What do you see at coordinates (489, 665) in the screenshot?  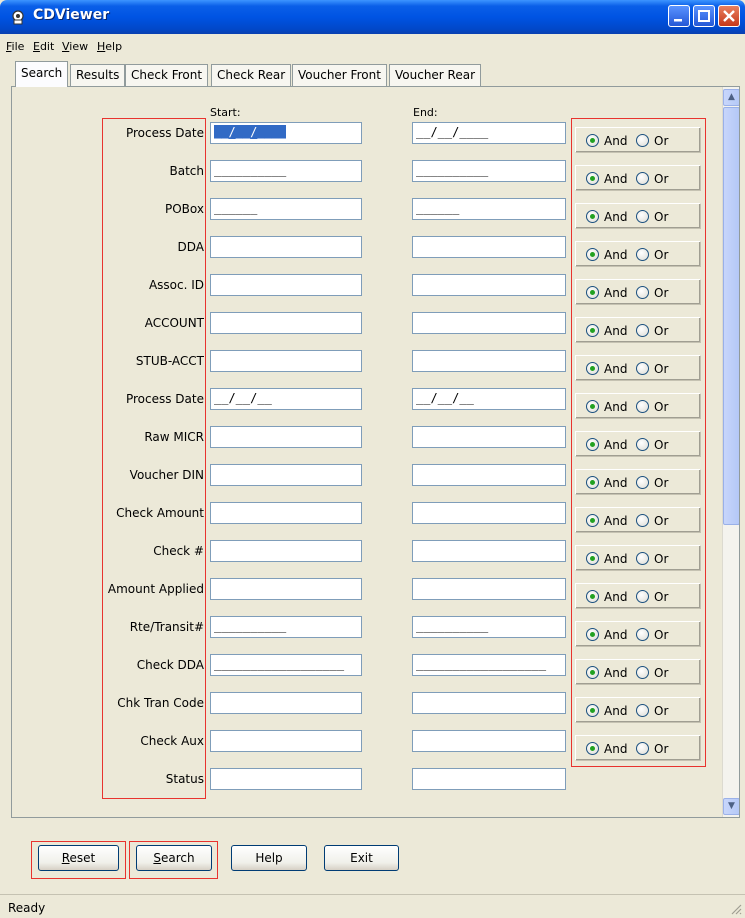 I see `end-field: __________________` at bounding box center [489, 665].